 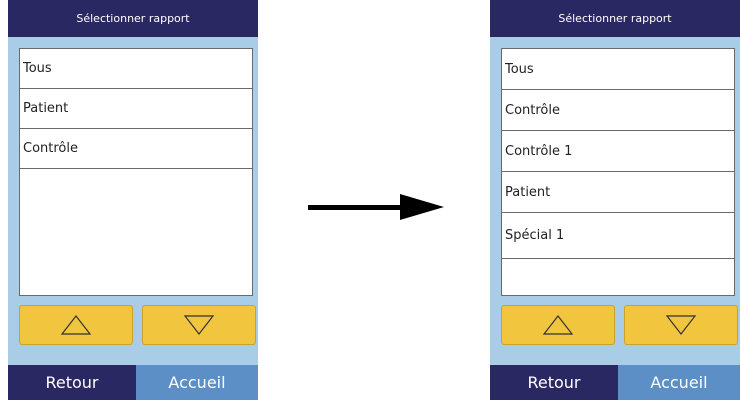 What do you see at coordinates (618, 236) in the screenshot?
I see `list-item-special-1: Spécial 1` at bounding box center [618, 236].